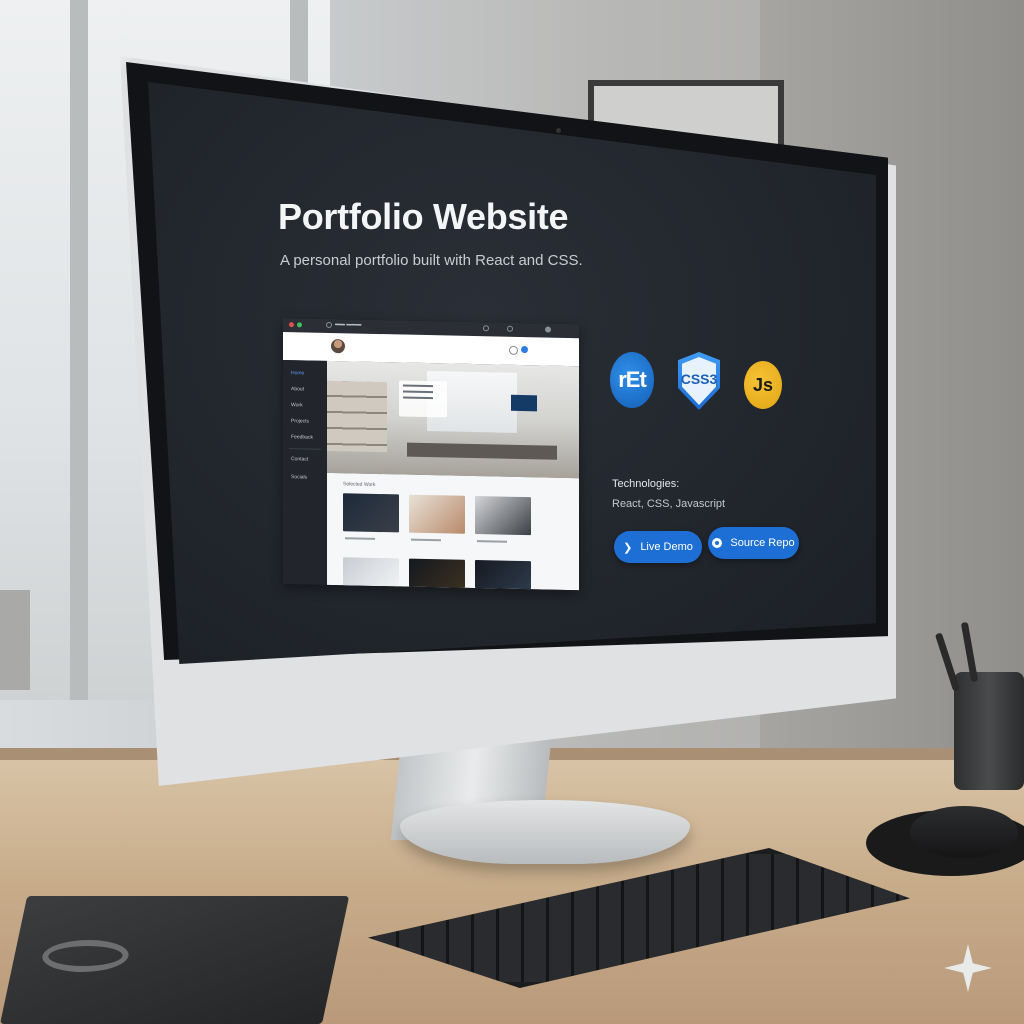 The width and height of the screenshot is (1024, 1024). What do you see at coordinates (632, 380) in the screenshot?
I see `react-icon: rEt` at bounding box center [632, 380].